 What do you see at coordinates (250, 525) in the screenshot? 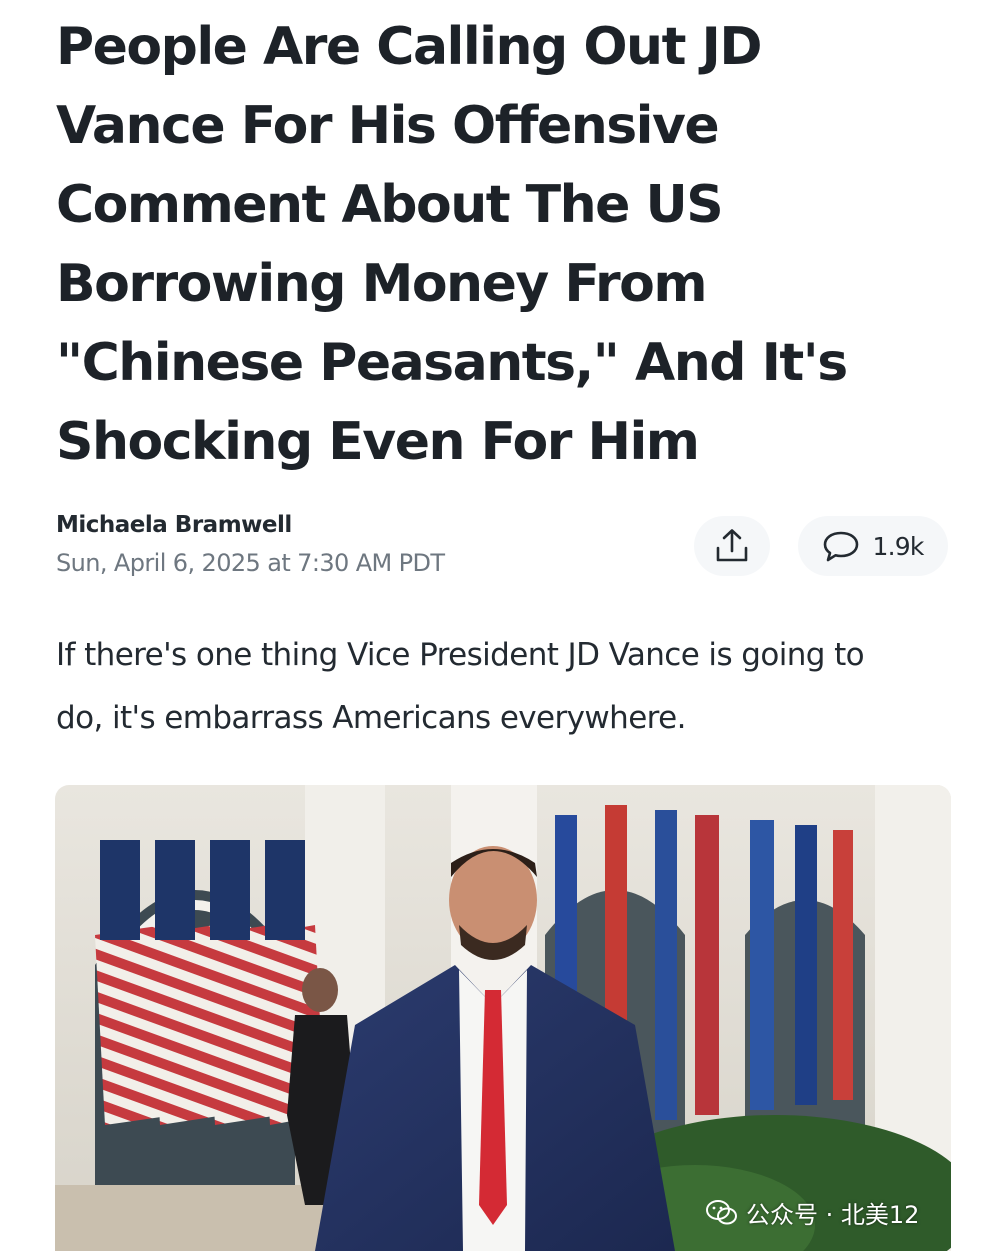
I see `author-name: Michaela Bramwell` at bounding box center [250, 525].